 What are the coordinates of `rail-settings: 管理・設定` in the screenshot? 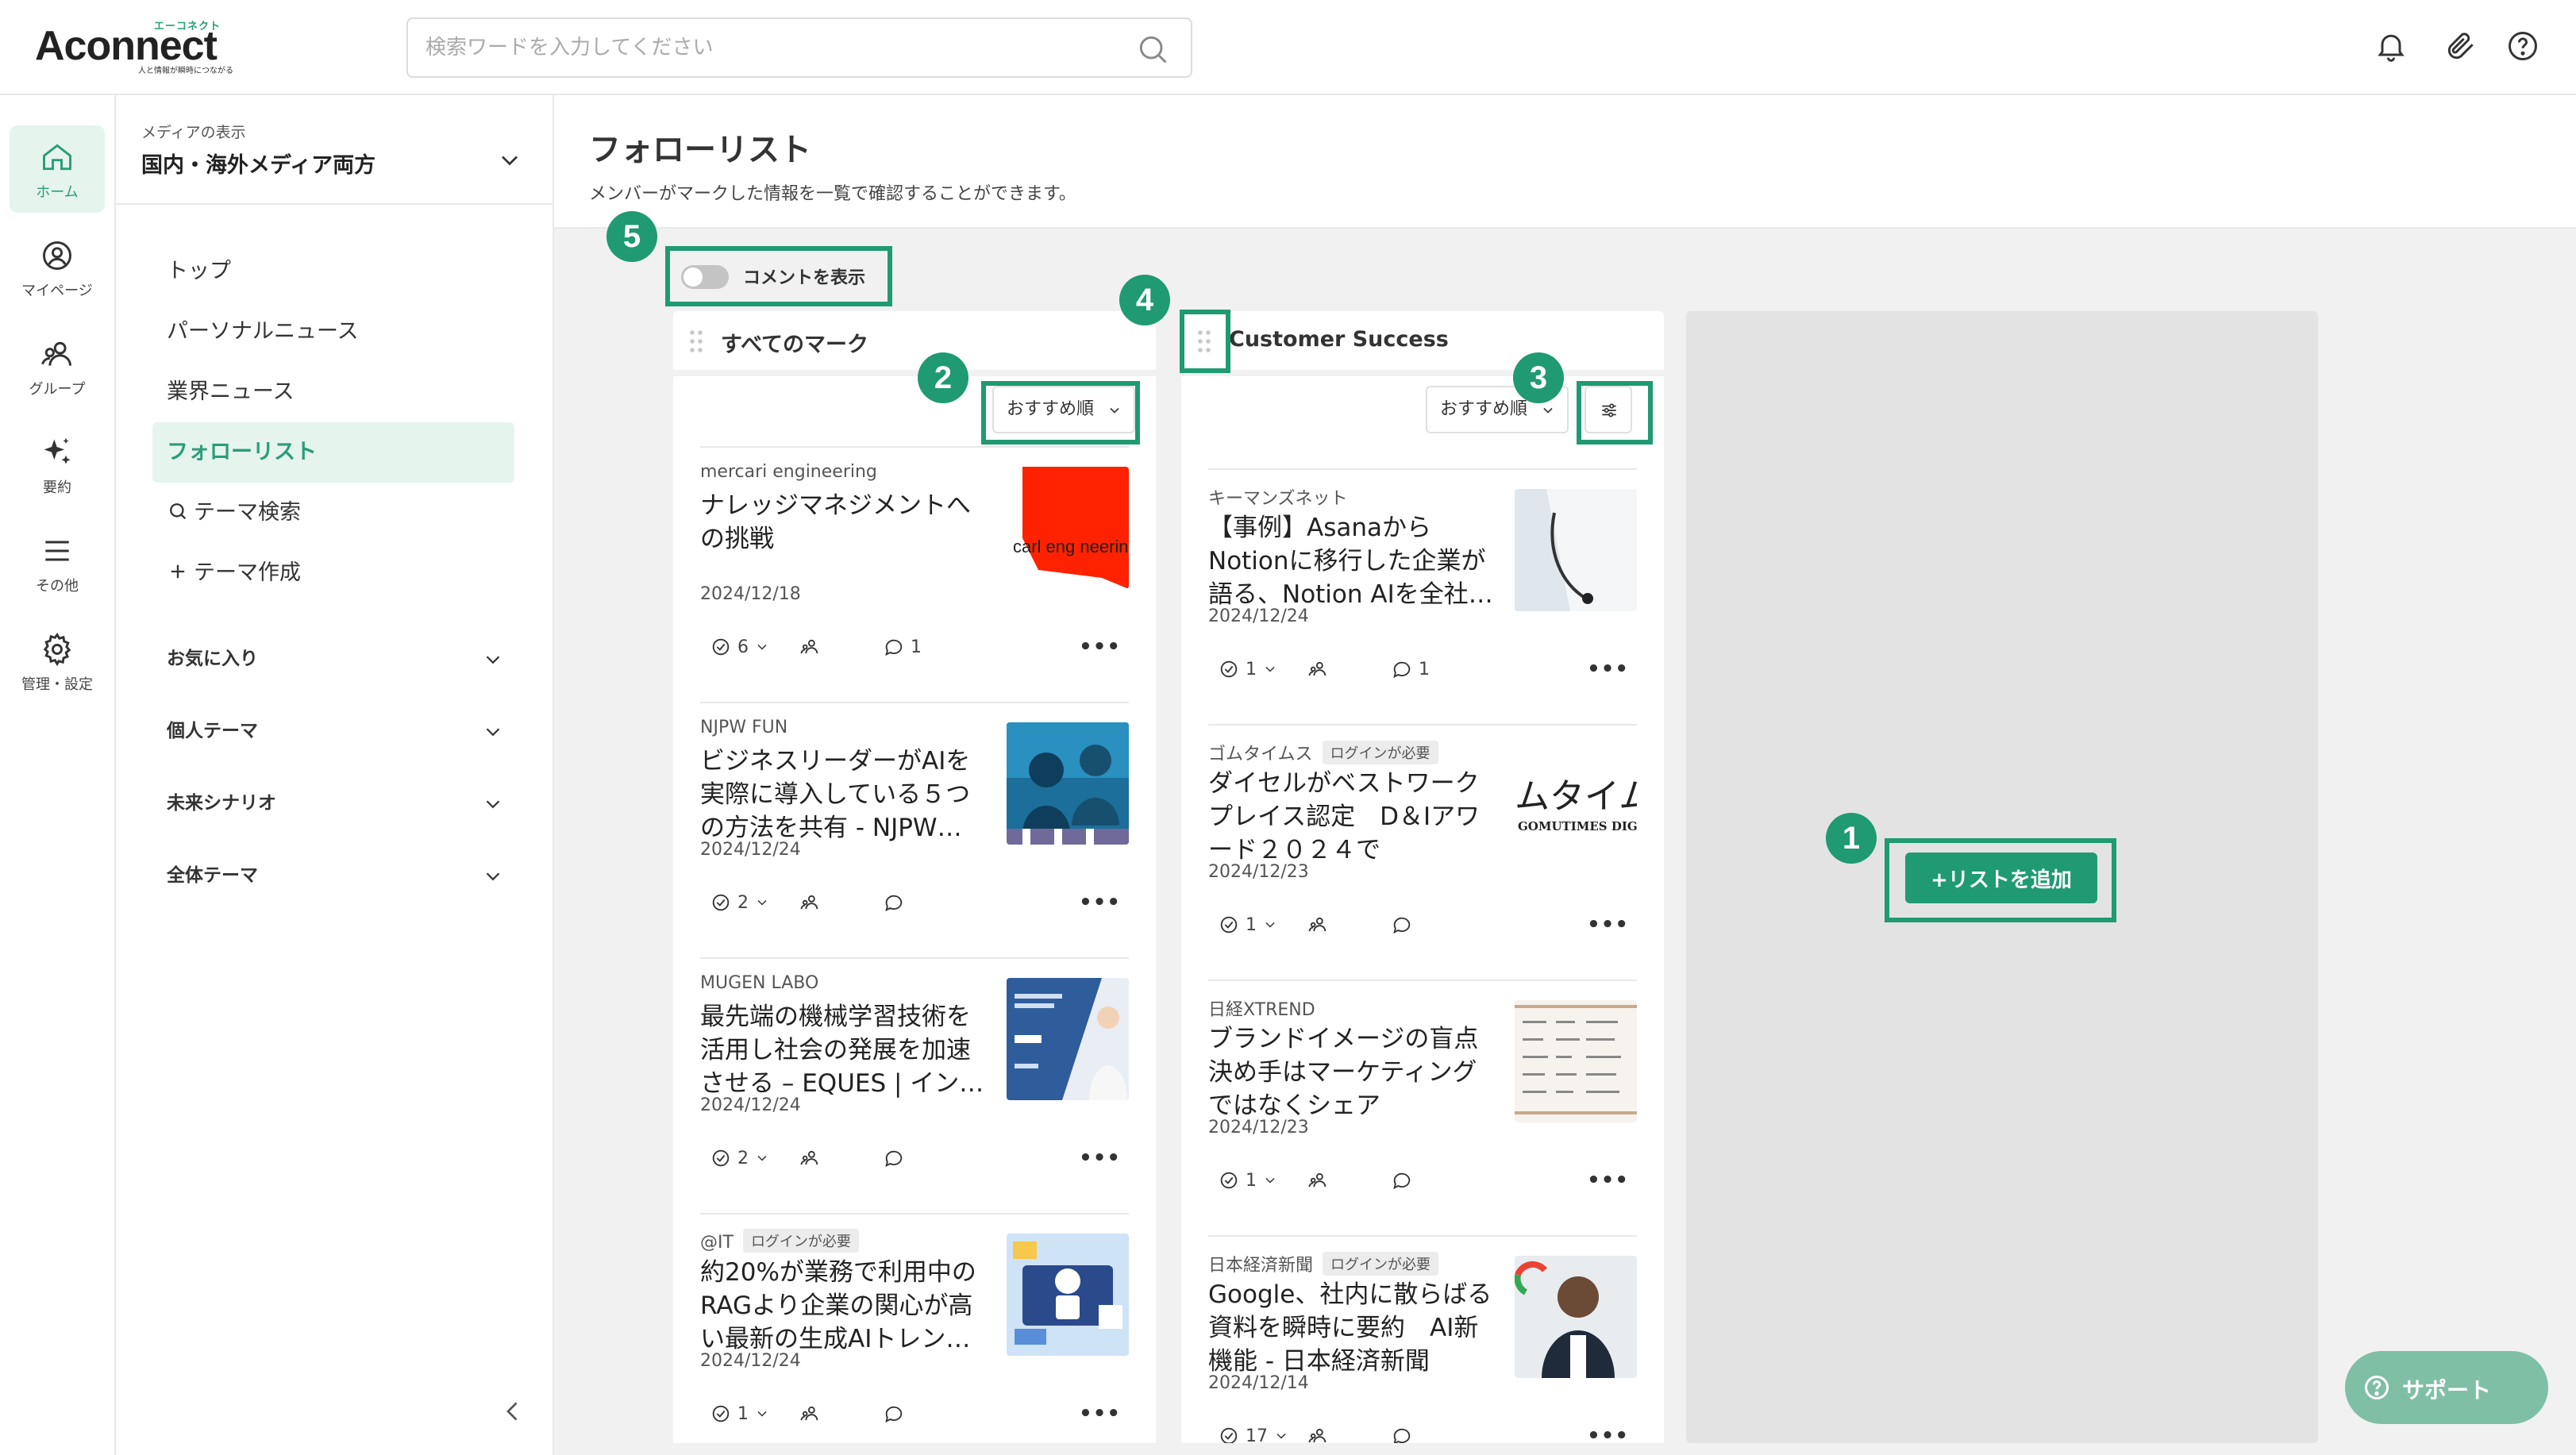 It's located at (57, 661).